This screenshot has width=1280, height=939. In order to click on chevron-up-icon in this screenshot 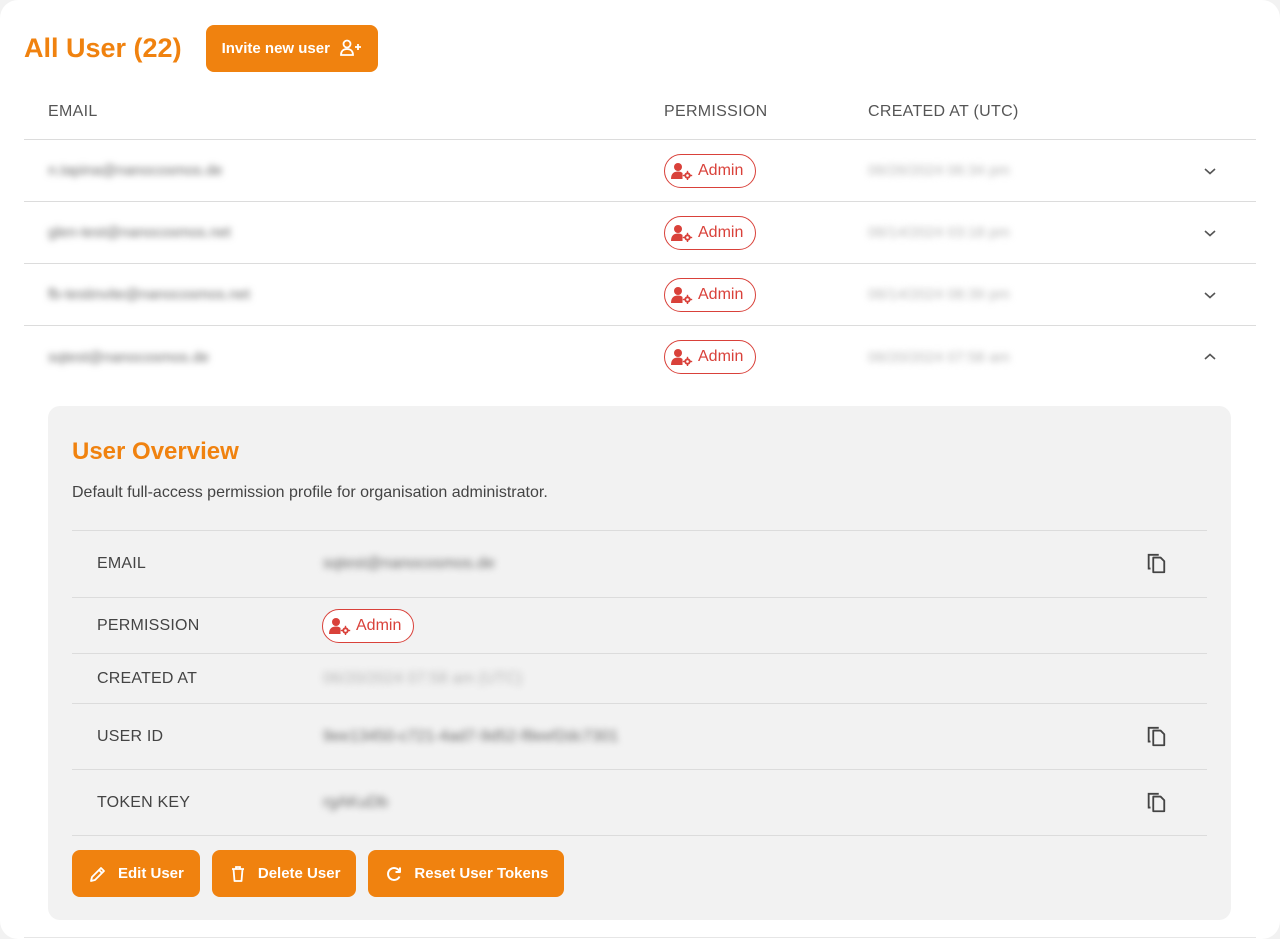, I will do `click(1210, 357)`.